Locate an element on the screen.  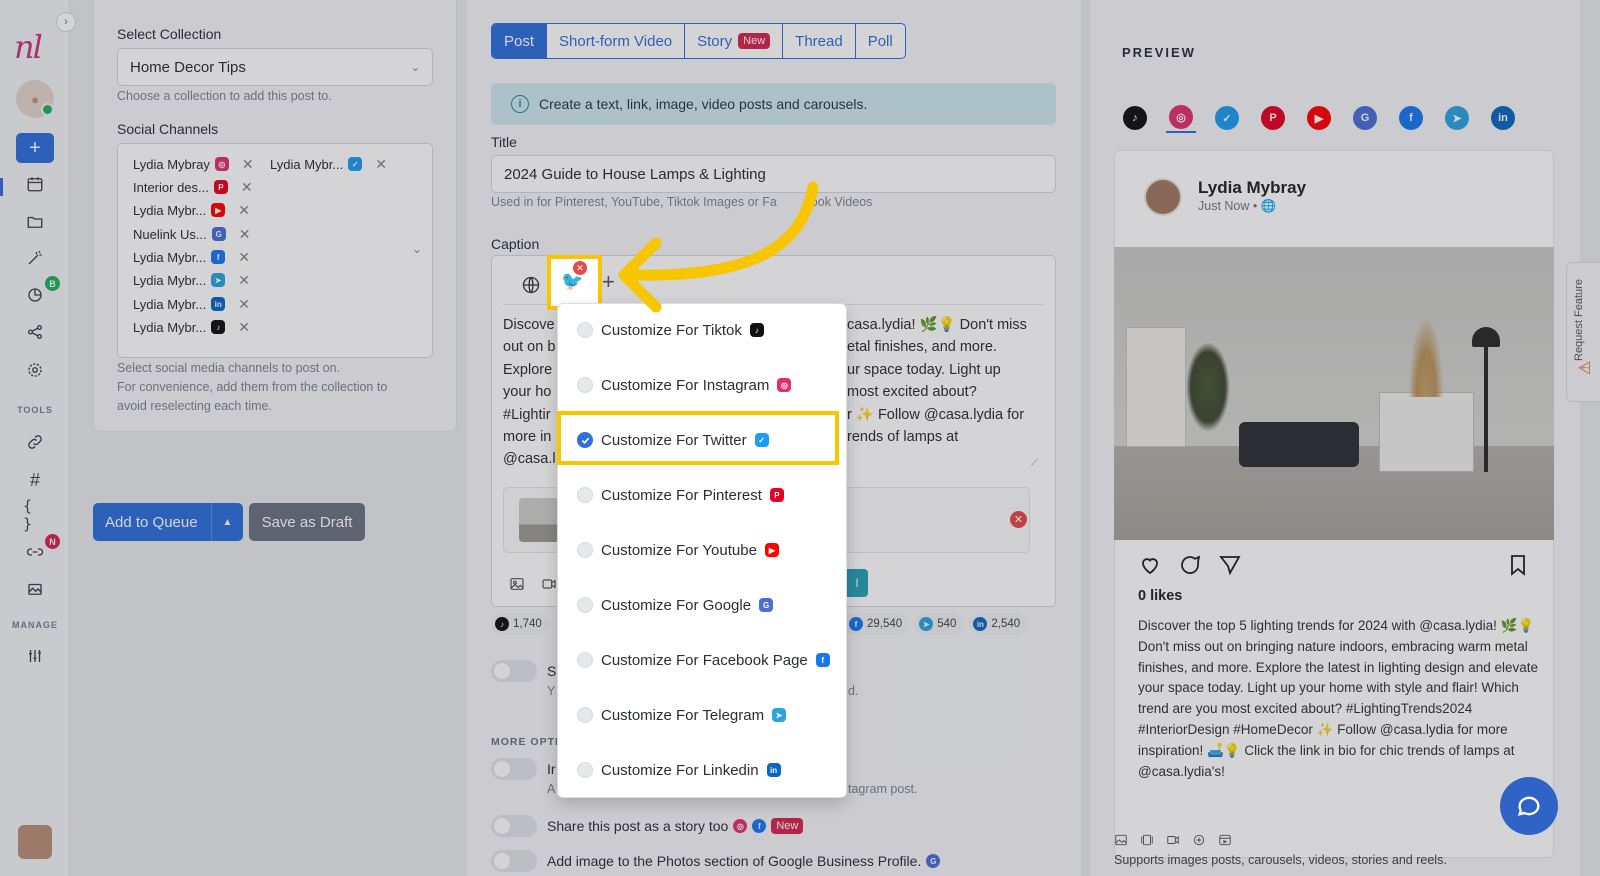
app-logo: nl is located at coordinates (28, 47).